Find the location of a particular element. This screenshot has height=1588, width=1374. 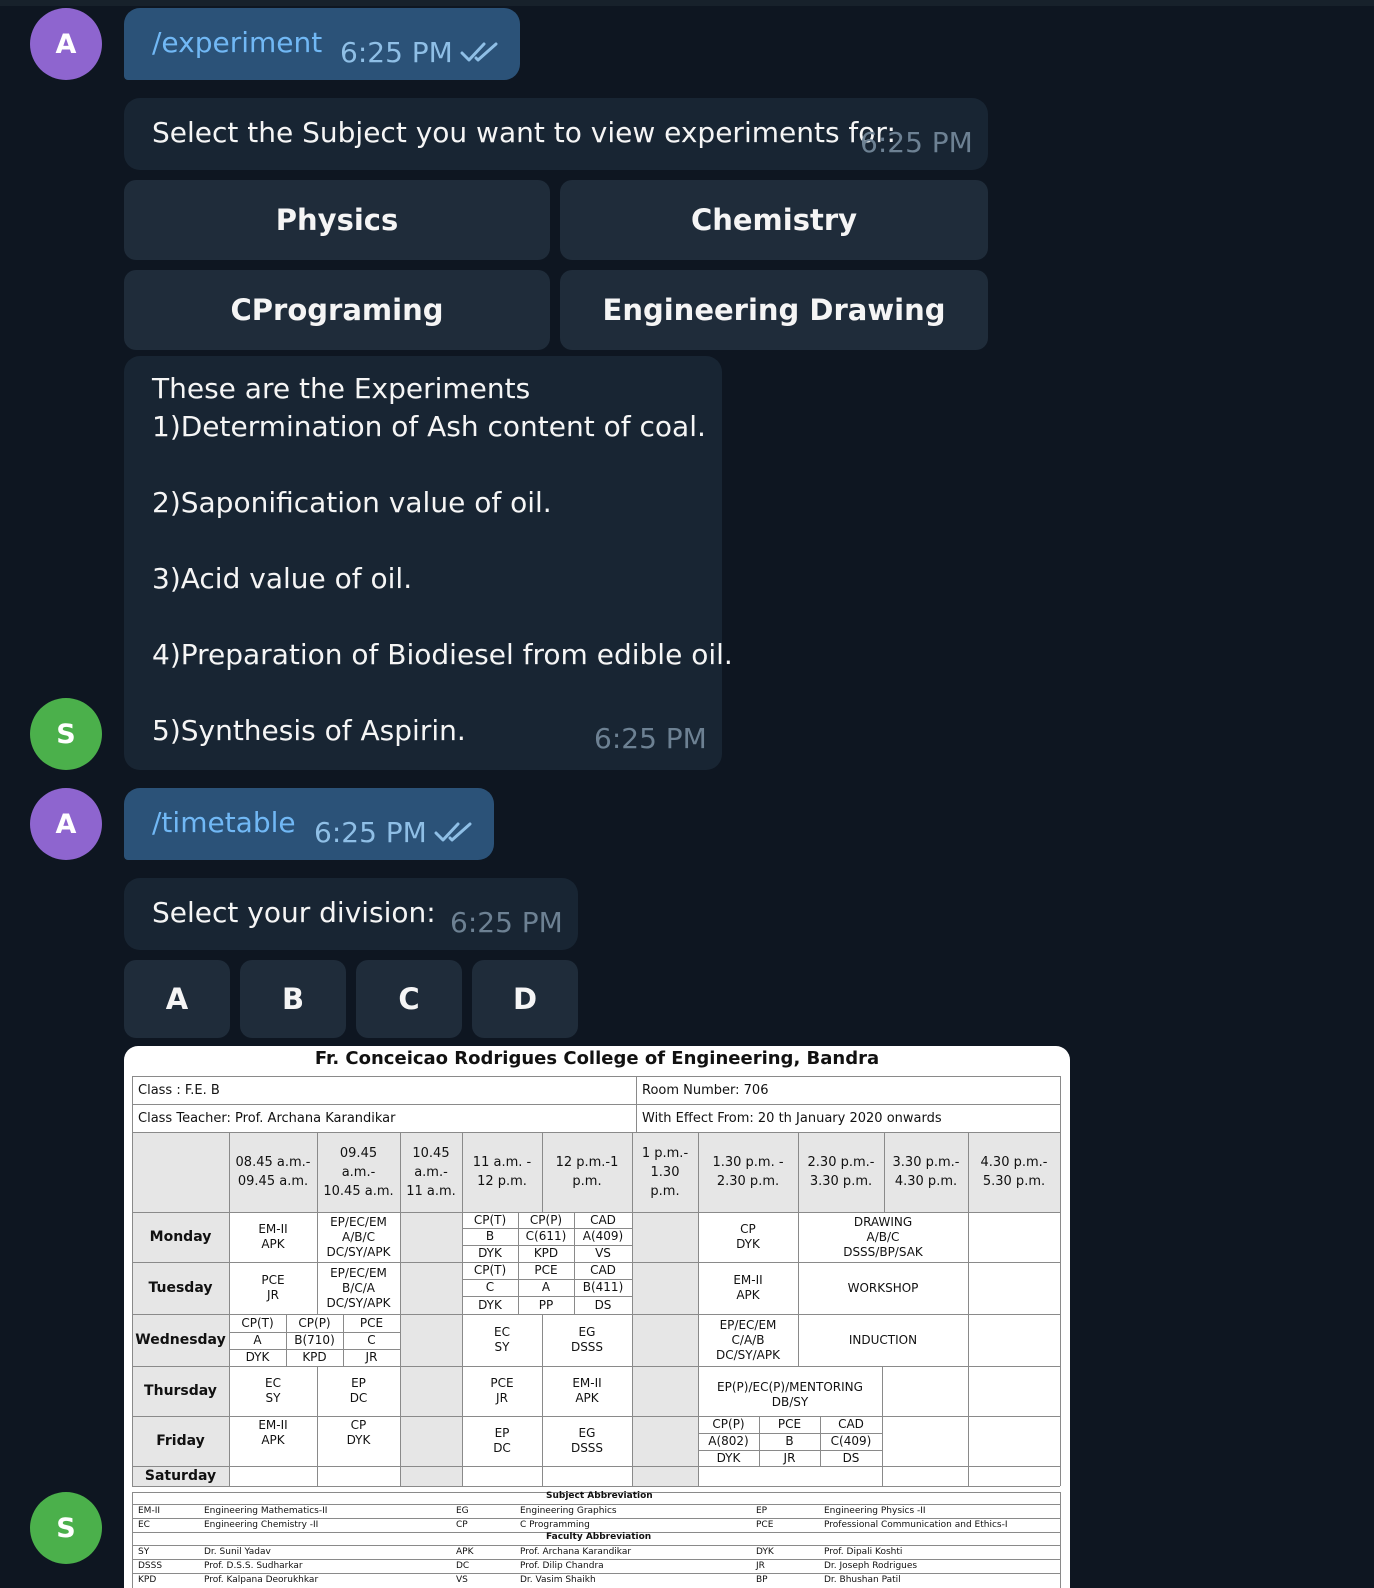

division-button-a: A is located at coordinates (177, 999).